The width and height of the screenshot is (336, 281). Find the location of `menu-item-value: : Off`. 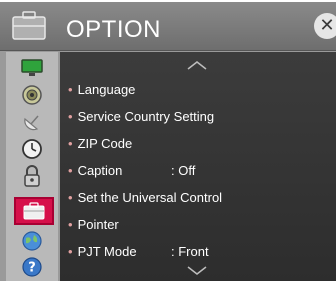

menu-item-value: : Off is located at coordinates (183, 170).